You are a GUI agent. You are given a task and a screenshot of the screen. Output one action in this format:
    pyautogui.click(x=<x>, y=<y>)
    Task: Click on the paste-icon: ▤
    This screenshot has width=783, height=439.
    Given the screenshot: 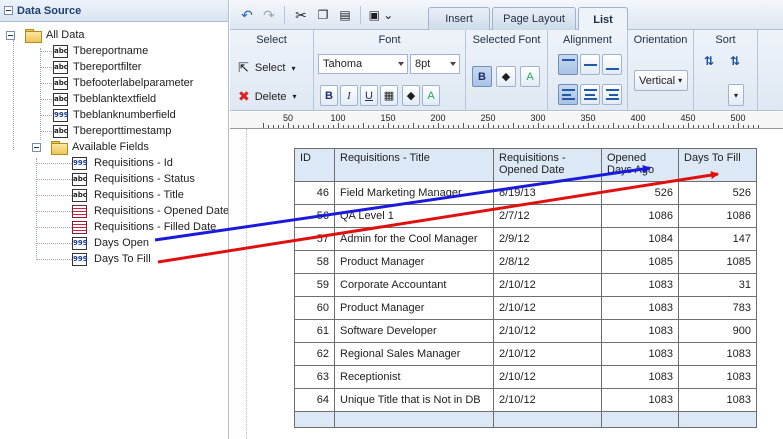 What is the action you would take?
    pyautogui.click(x=345, y=15)
    